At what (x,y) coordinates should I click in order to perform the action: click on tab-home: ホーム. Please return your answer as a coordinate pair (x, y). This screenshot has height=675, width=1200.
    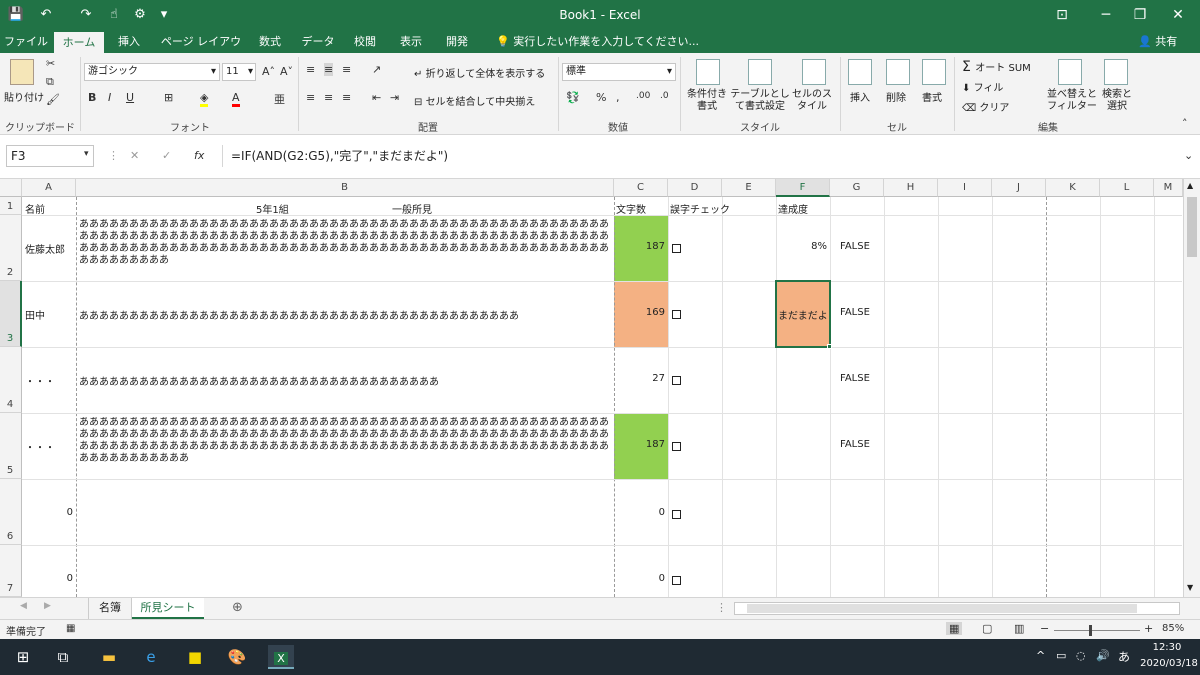
    Looking at the image, I should click on (79, 42).